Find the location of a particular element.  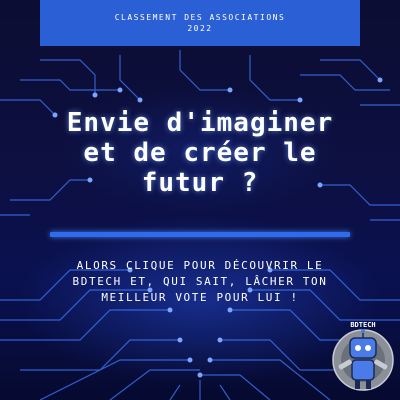

banner-line-1: Classement des associations is located at coordinates (200, 17).